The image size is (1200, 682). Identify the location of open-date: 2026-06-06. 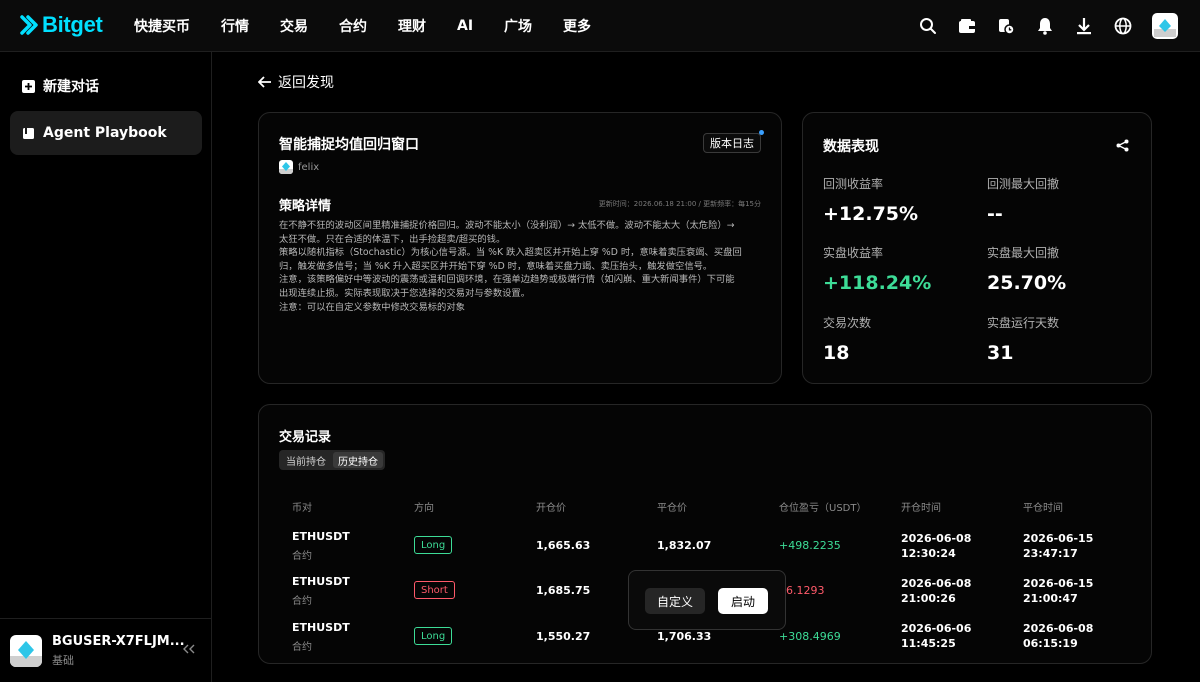
(936, 628).